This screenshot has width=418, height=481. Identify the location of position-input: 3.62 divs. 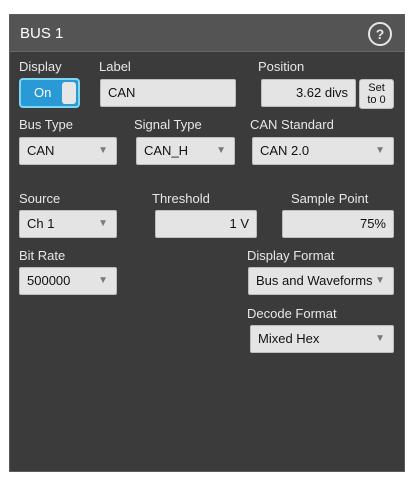
(308, 93).